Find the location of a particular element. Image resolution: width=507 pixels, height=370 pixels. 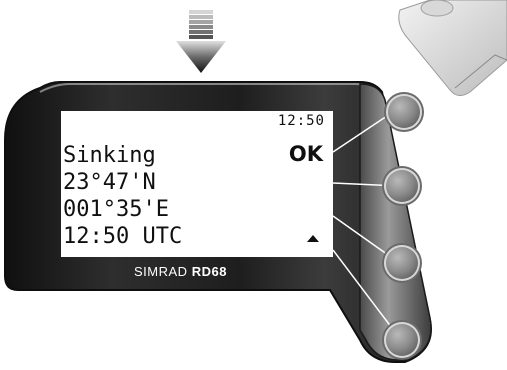

clock-display: 12:50 is located at coordinates (301, 121).